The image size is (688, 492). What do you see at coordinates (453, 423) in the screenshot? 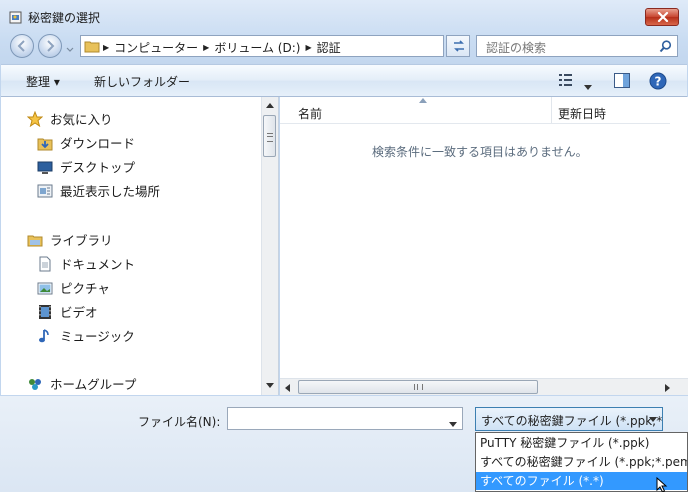
I see `filename-dropdown-icon` at bounding box center [453, 423].